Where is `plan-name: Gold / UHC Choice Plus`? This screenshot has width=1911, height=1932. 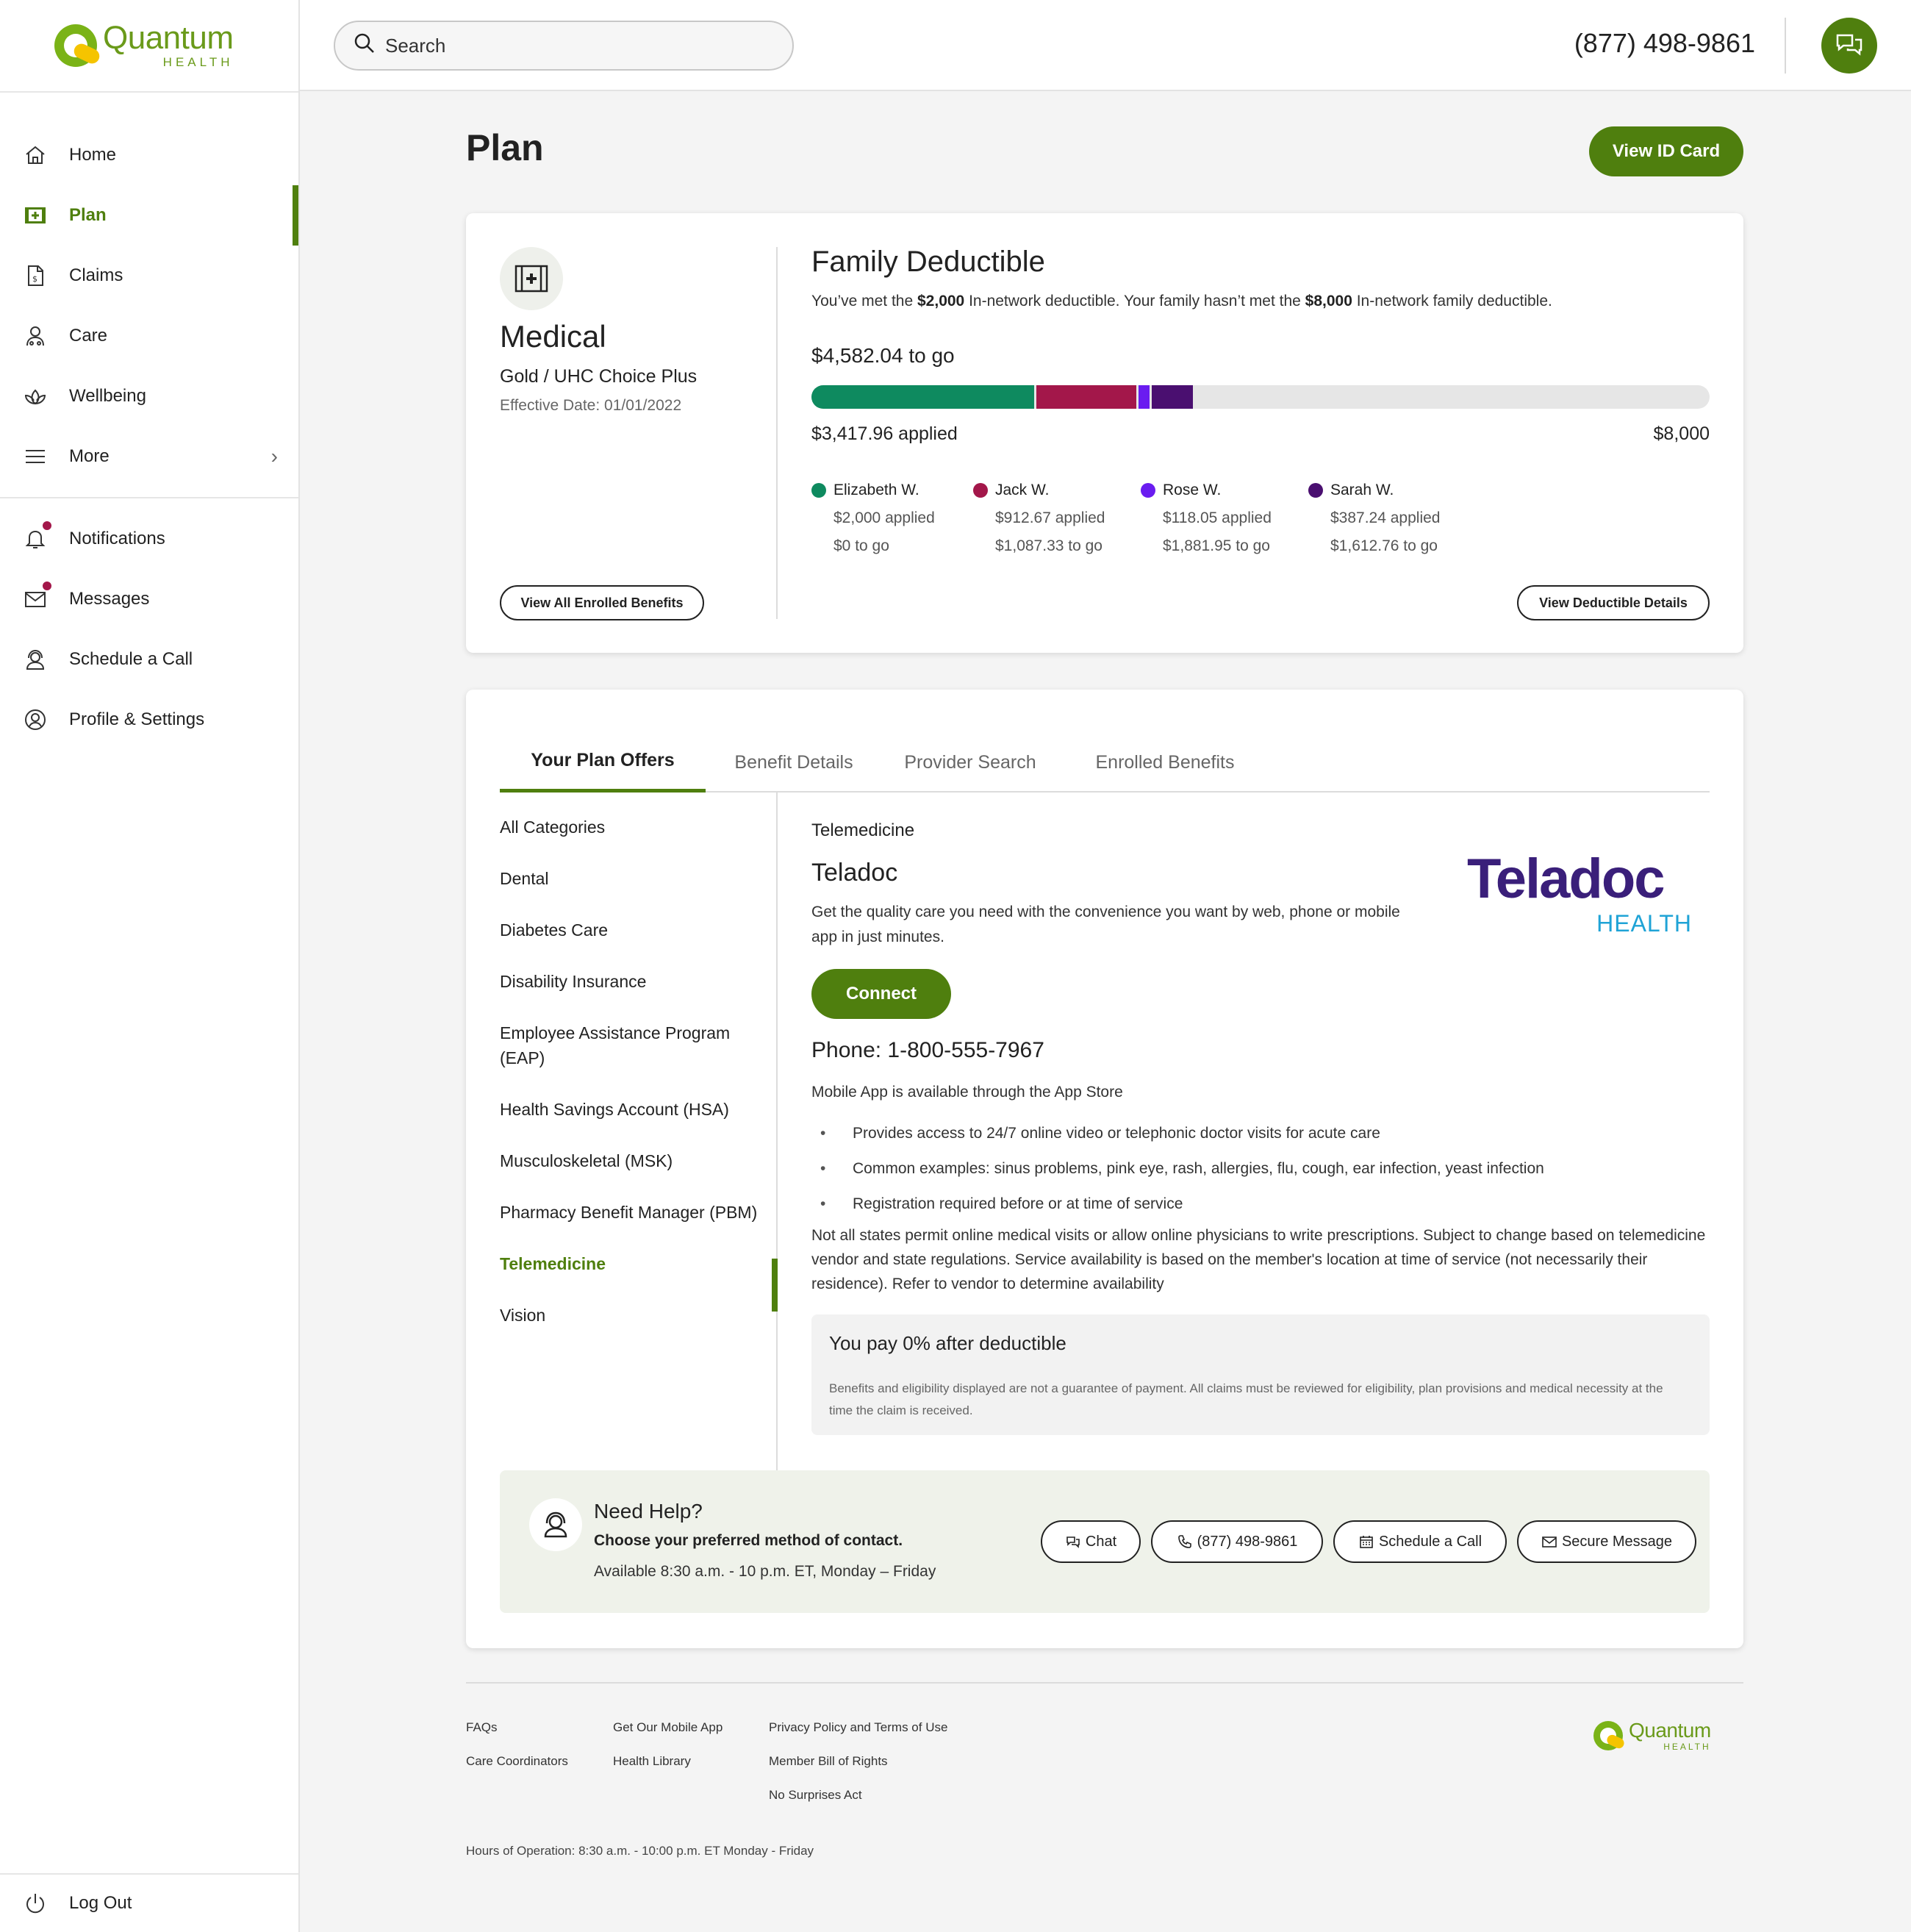
plan-name: Gold / UHC Choice Plus is located at coordinates (599, 377).